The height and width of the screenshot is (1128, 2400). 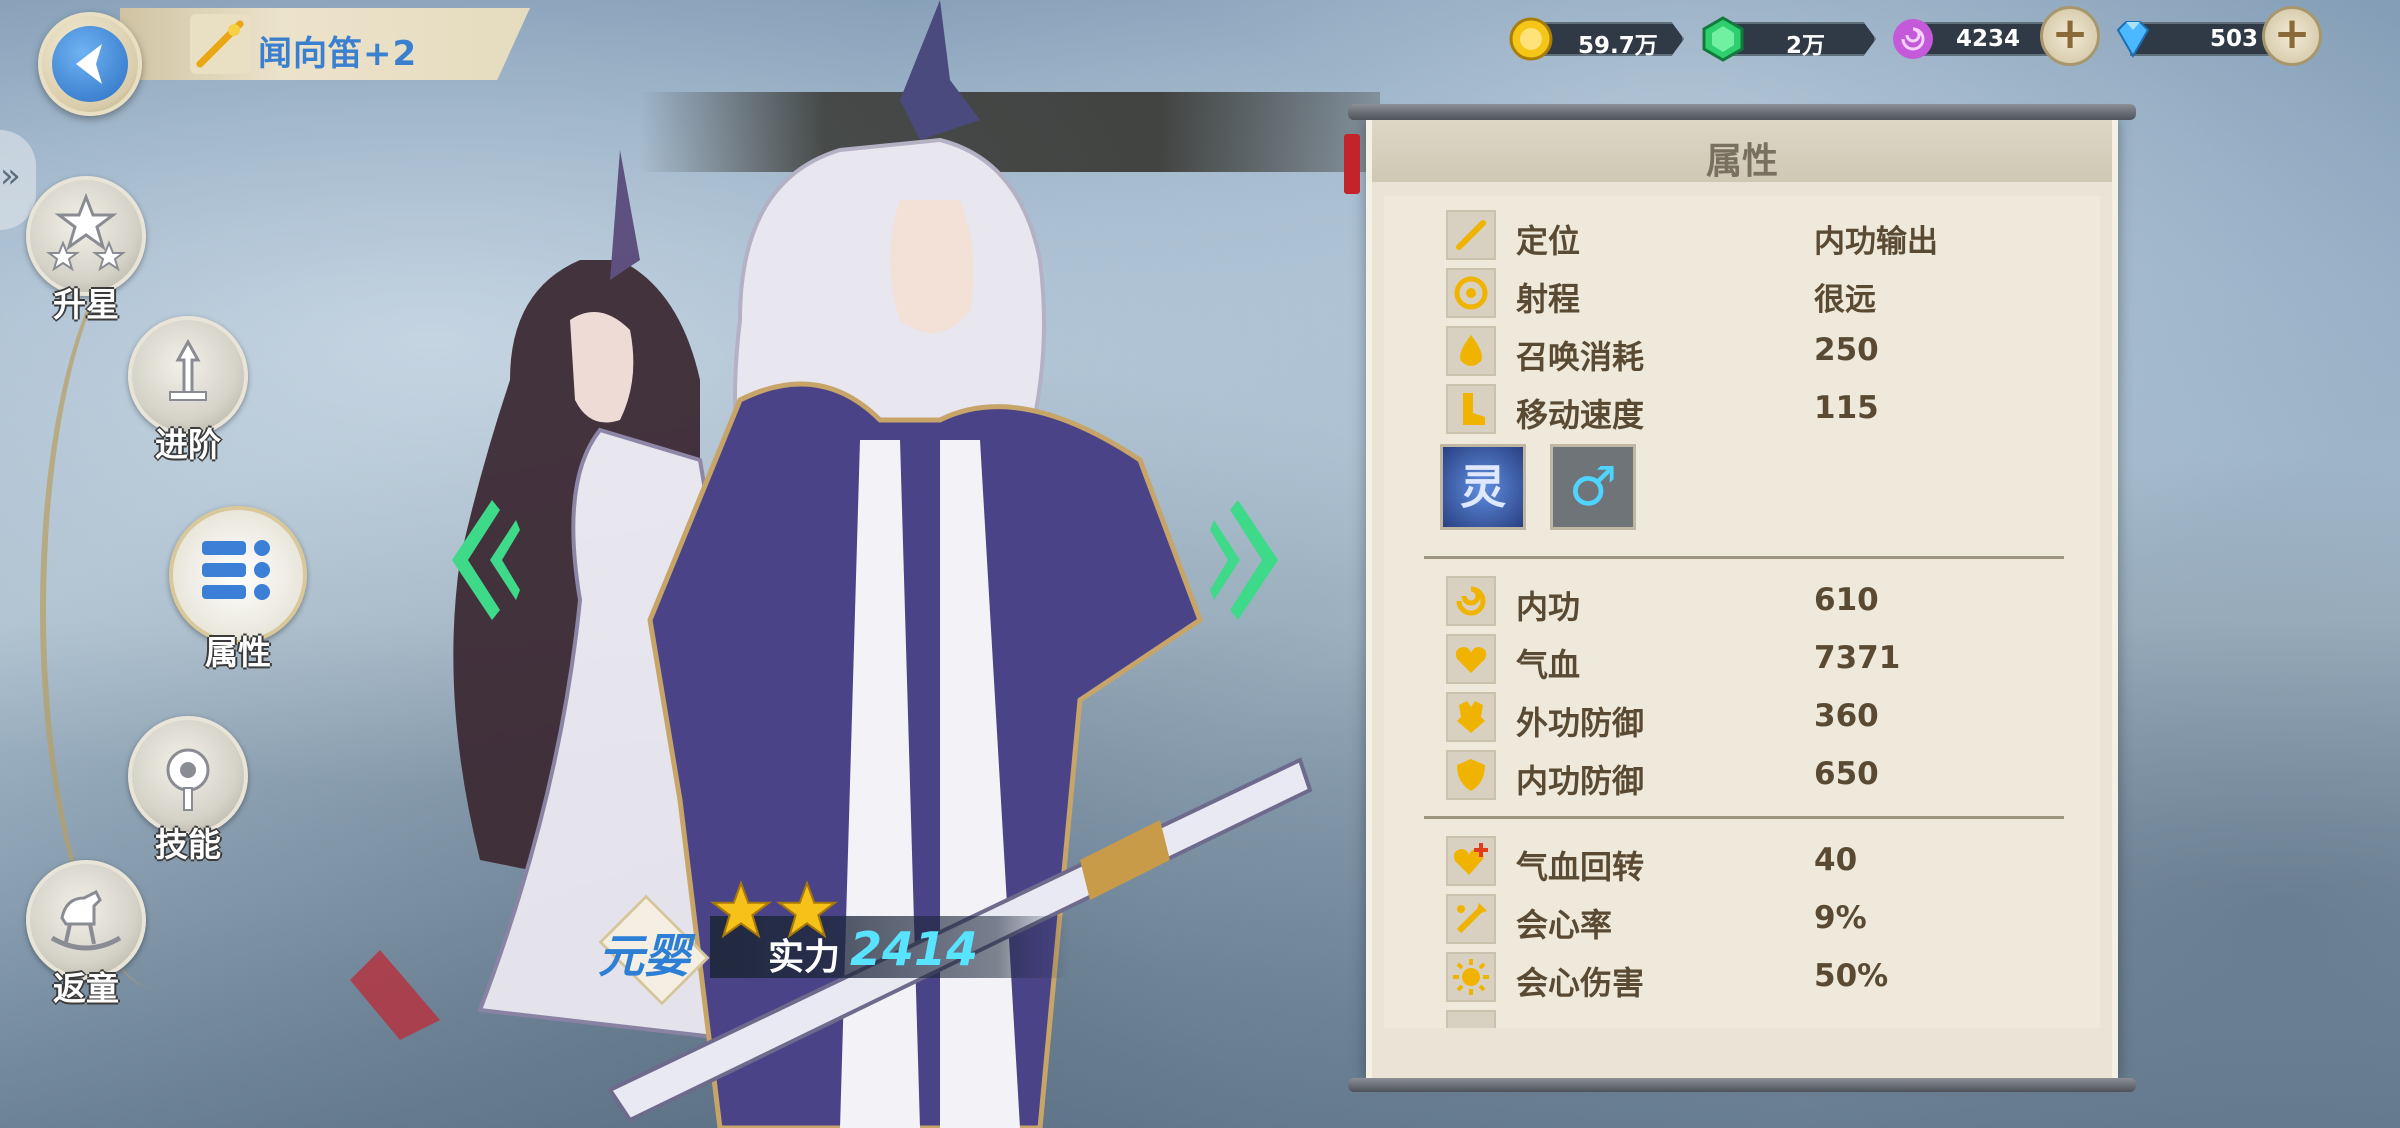 I want to click on gold-coin-icon, so click(x=1531, y=39).